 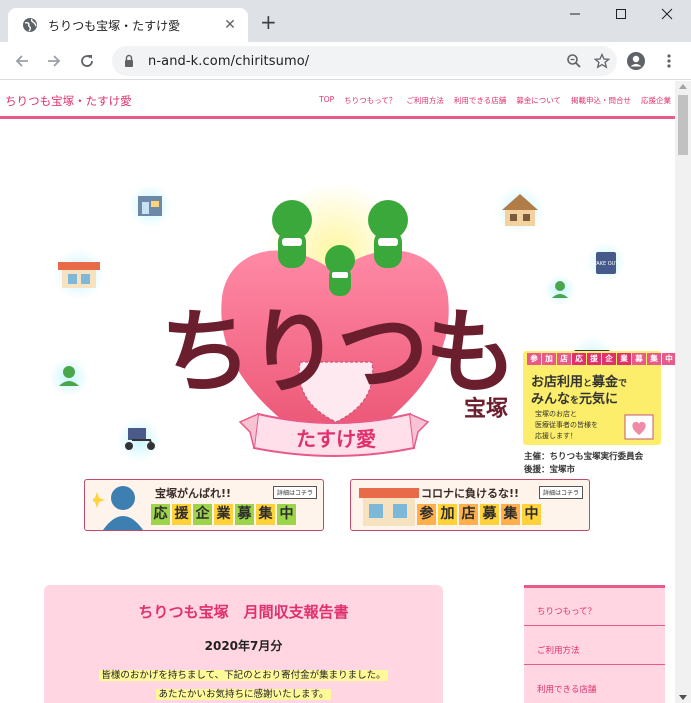 I want to click on zoom-button, so click(x=574, y=61).